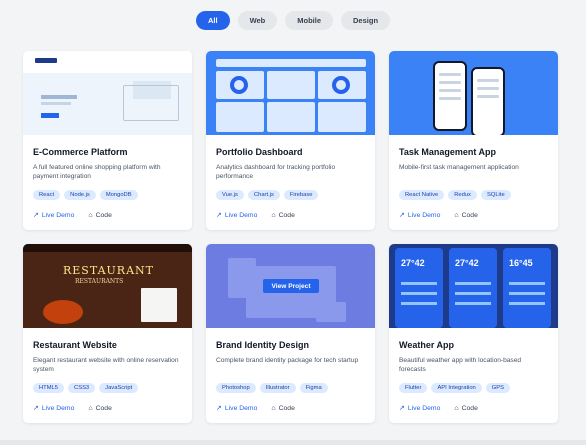  Describe the element at coordinates (473, 388) in the screenshot. I see `tag-list: Flutter API Integration GPS` at that location.